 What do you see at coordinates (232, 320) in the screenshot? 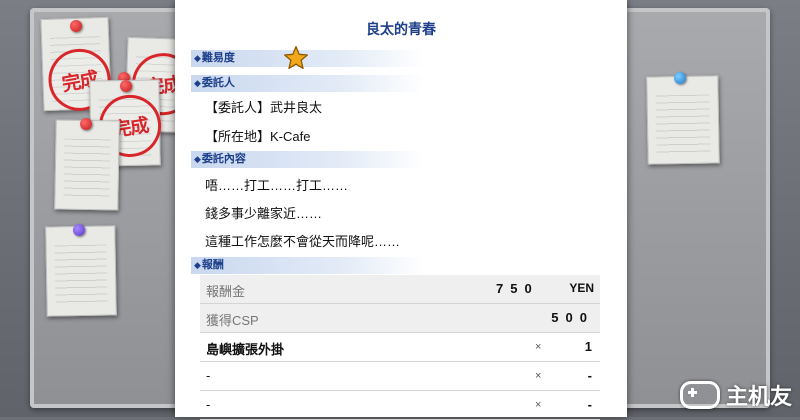
I see `reward-name: 獲得CSP` at bounding box center [232, 320].